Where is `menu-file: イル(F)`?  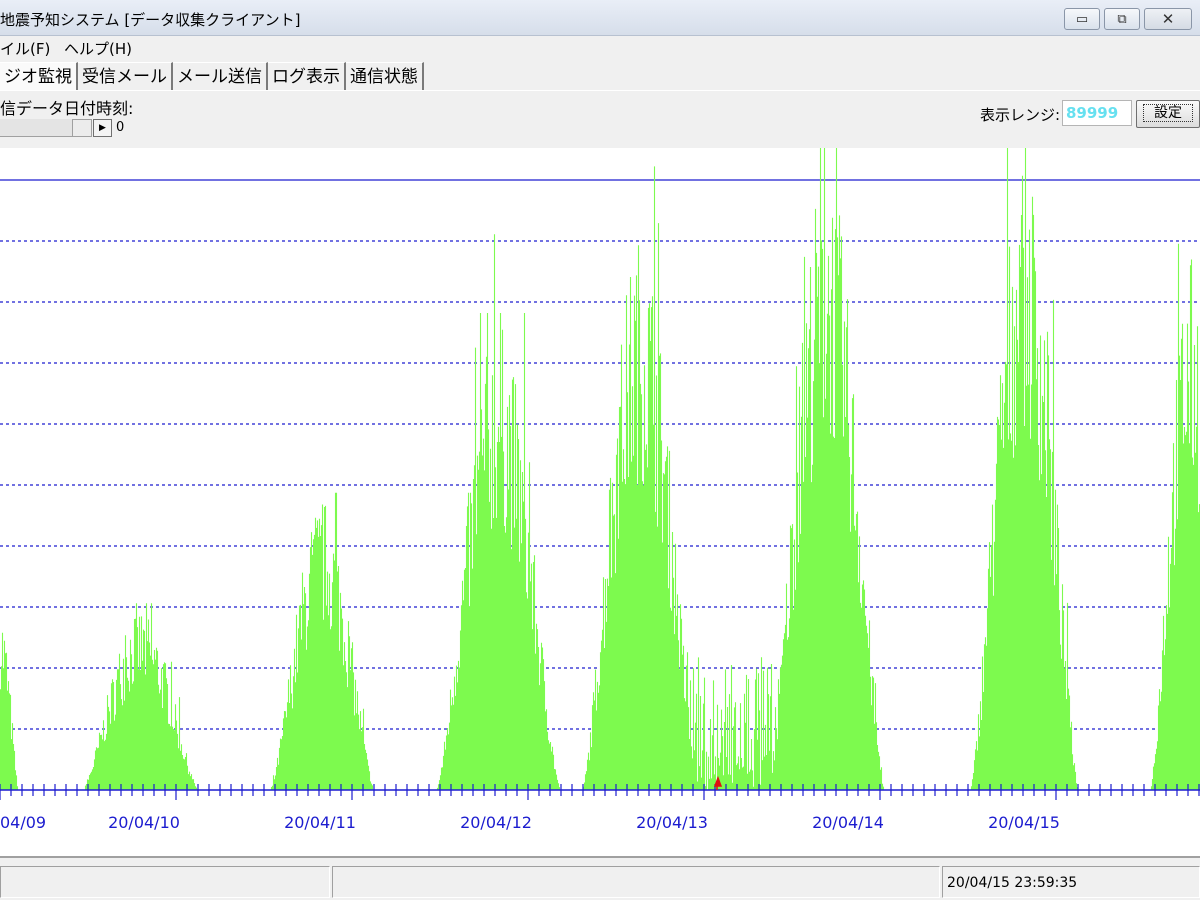 menu-file: イル(F) is located at coordinates (25, 48).